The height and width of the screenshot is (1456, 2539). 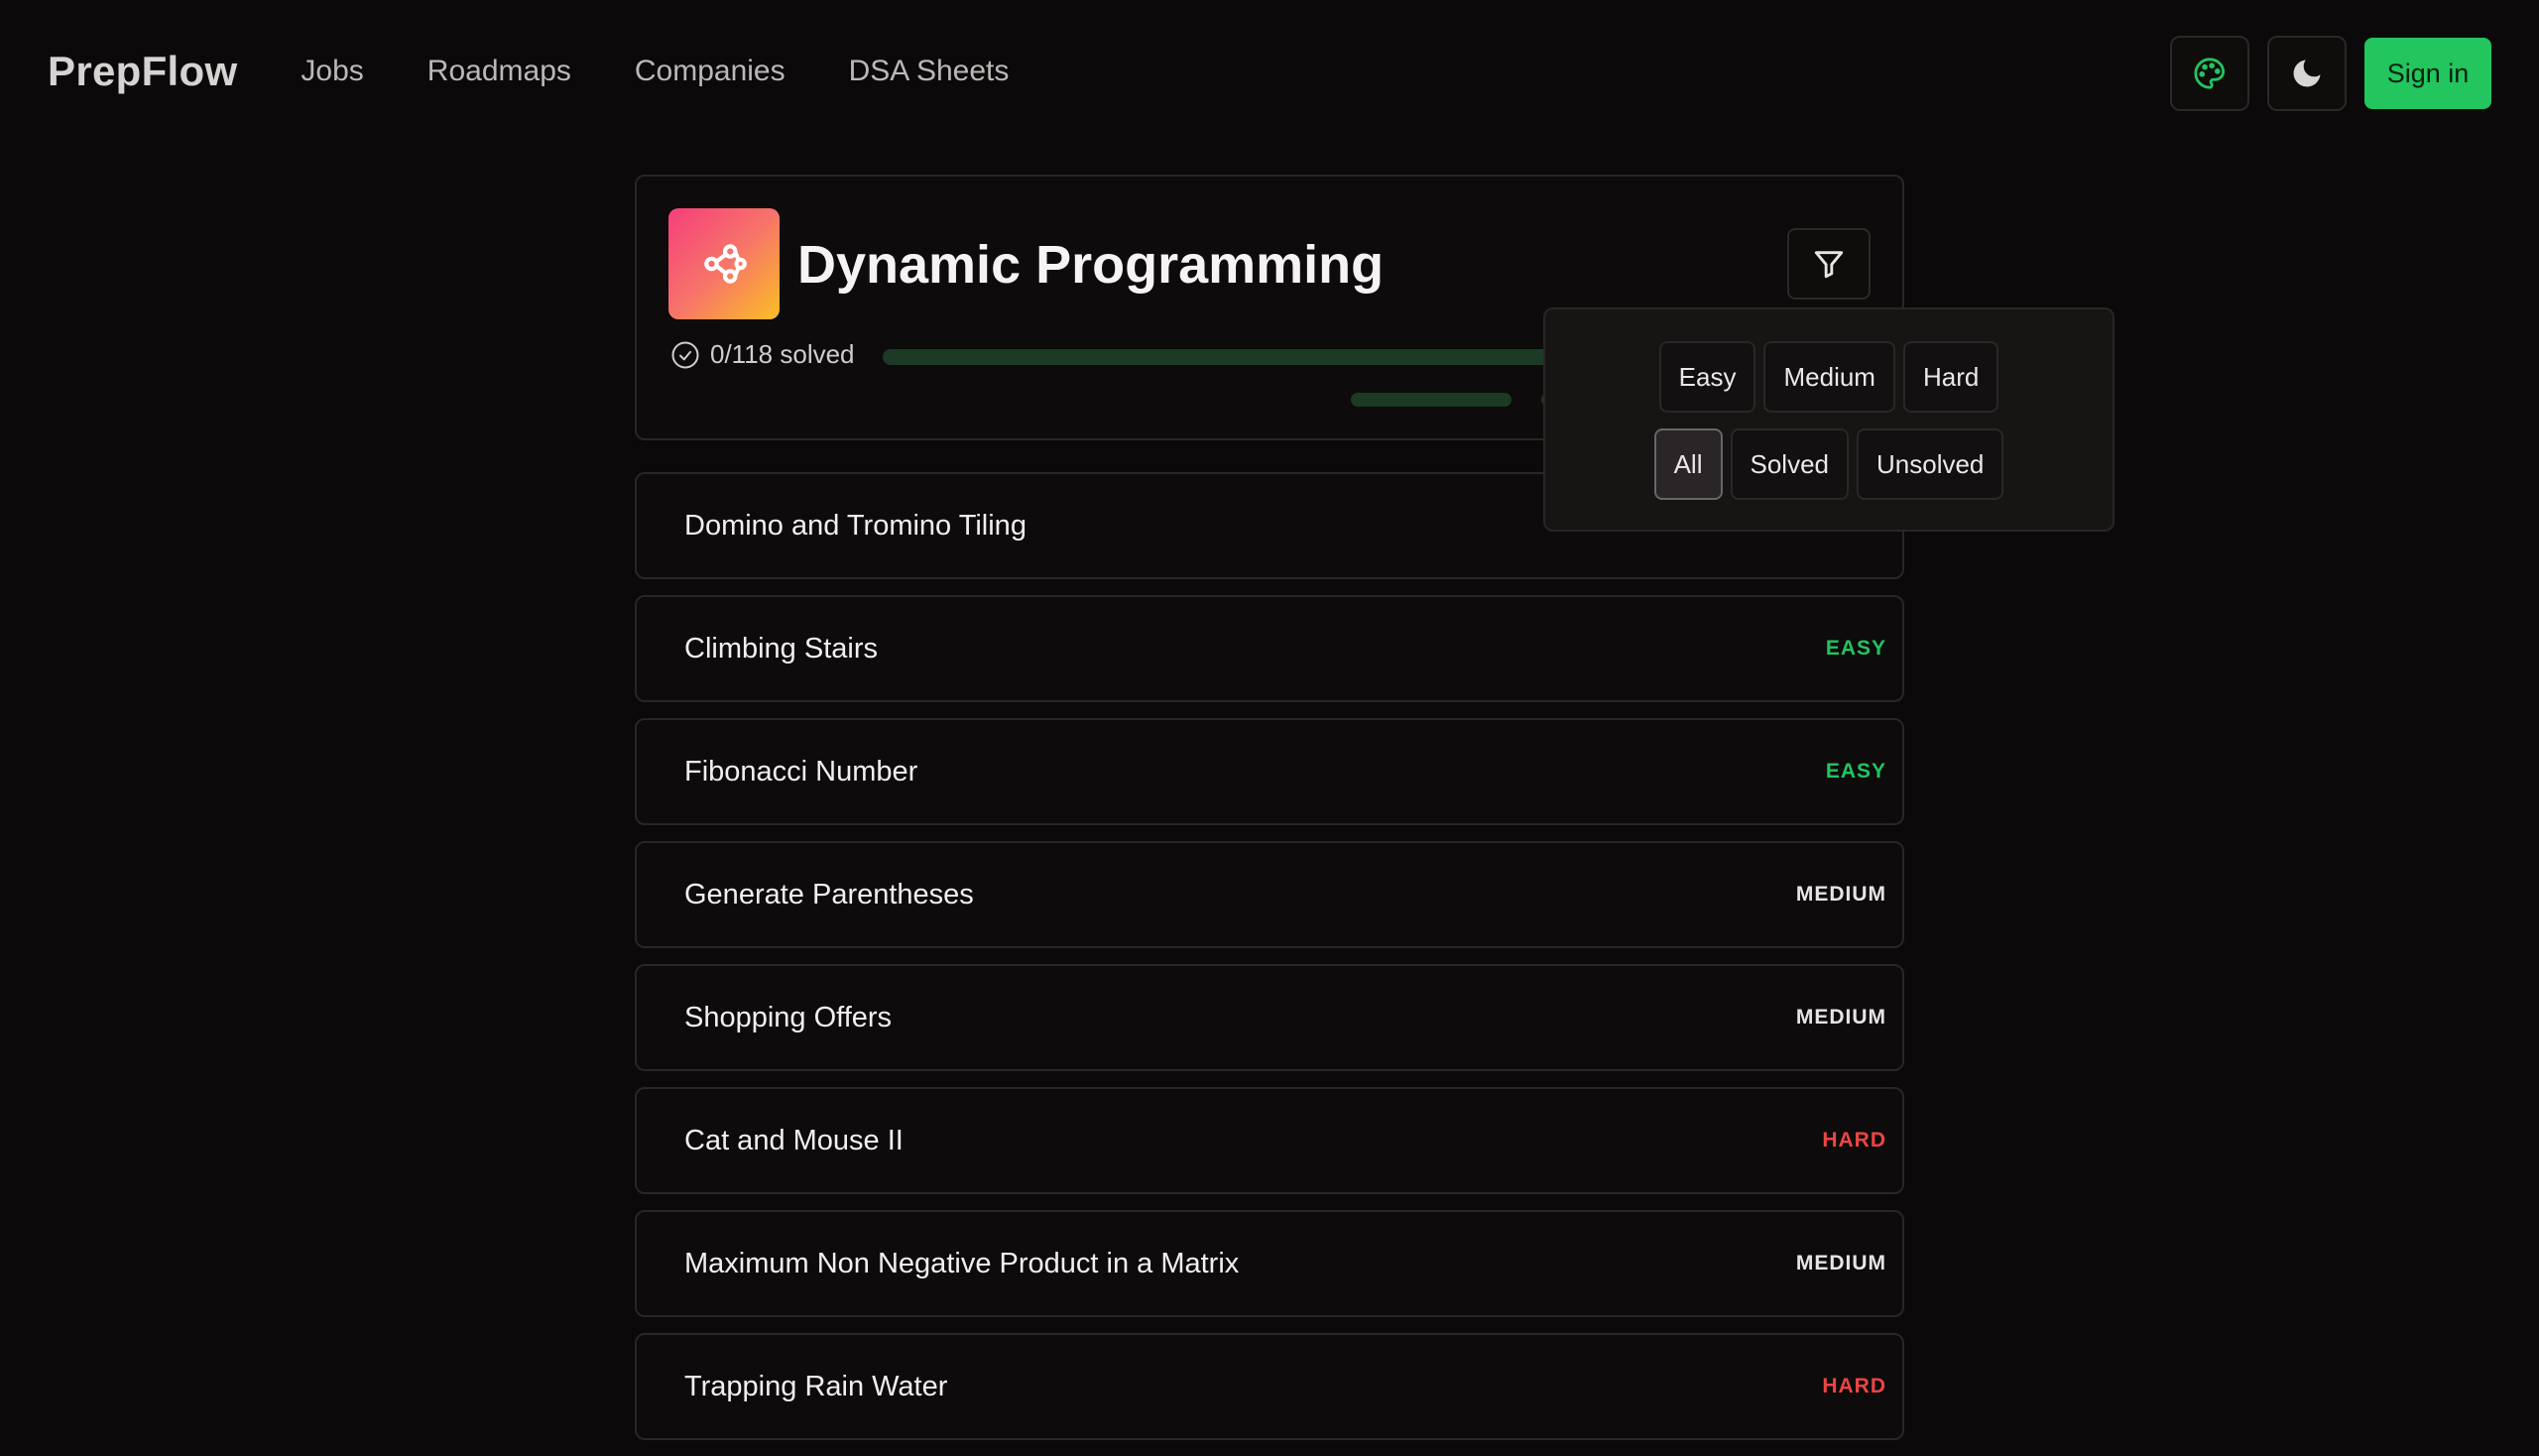 What do you see at coordinates (1789, 464) in the screenshot?
I see `filter-chip-solved: Solved` at bounding box center [1789, 464].